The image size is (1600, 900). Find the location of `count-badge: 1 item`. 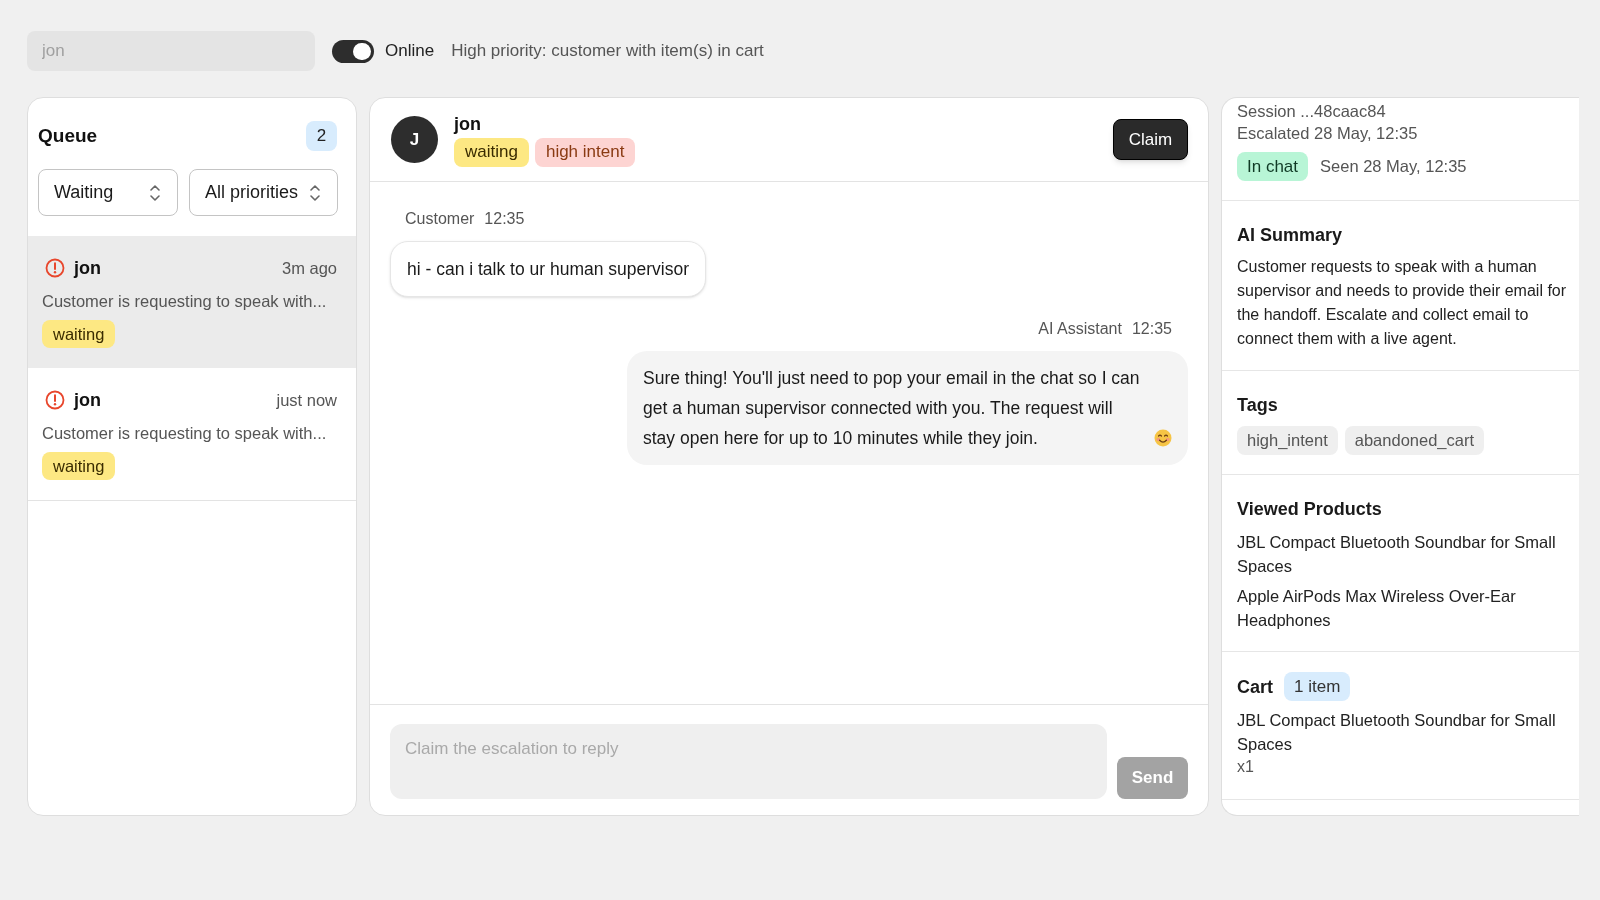

count-badge: 1 item is located at coordinates (1317, 686).